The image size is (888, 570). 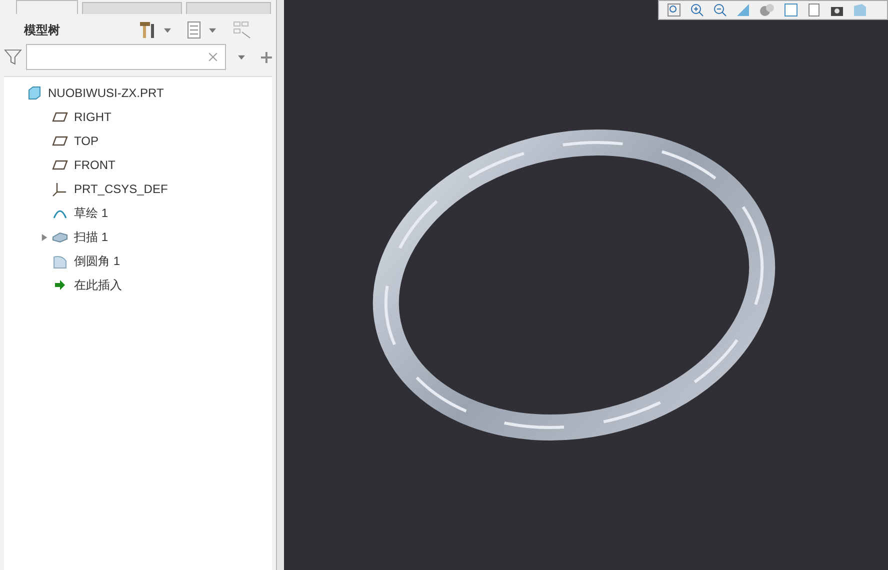 What do you see at coordinates (91, 237) in the screenshot?
I see `tree-item-label: 扫描 1` at bounding box center [91, 237].